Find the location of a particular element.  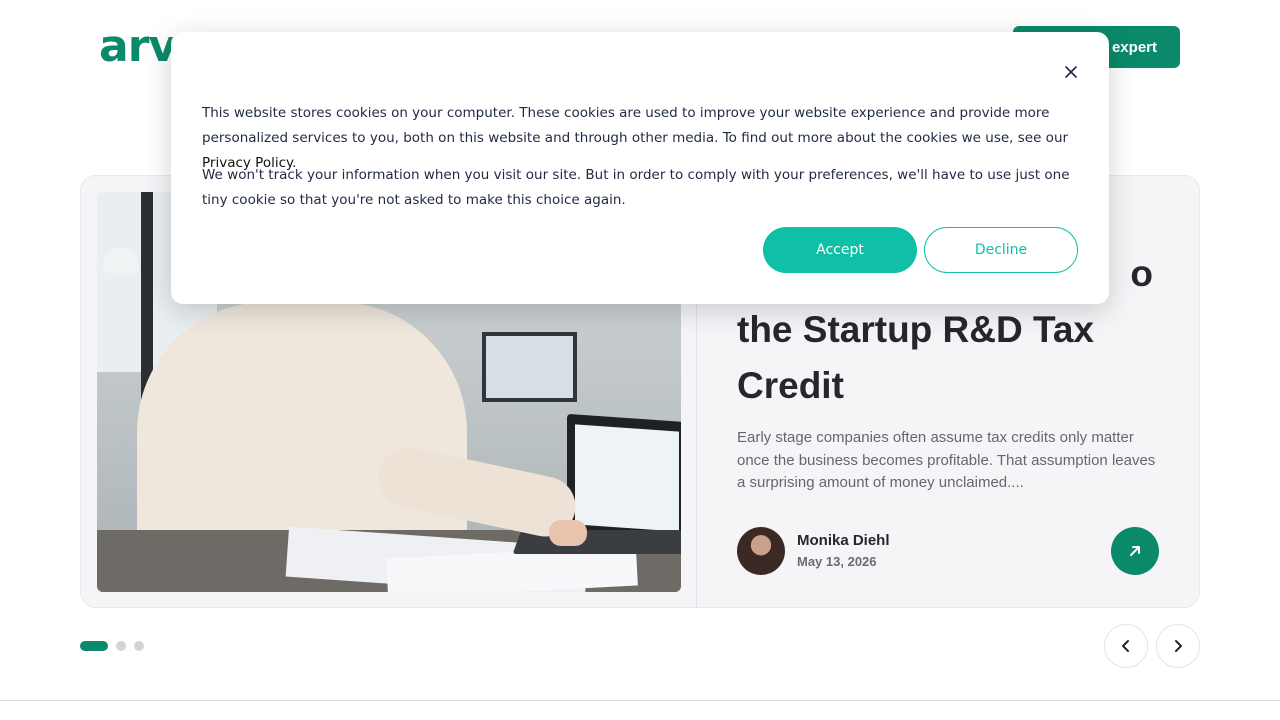

chevron-right-icon is located at coordinates (1178, 646).